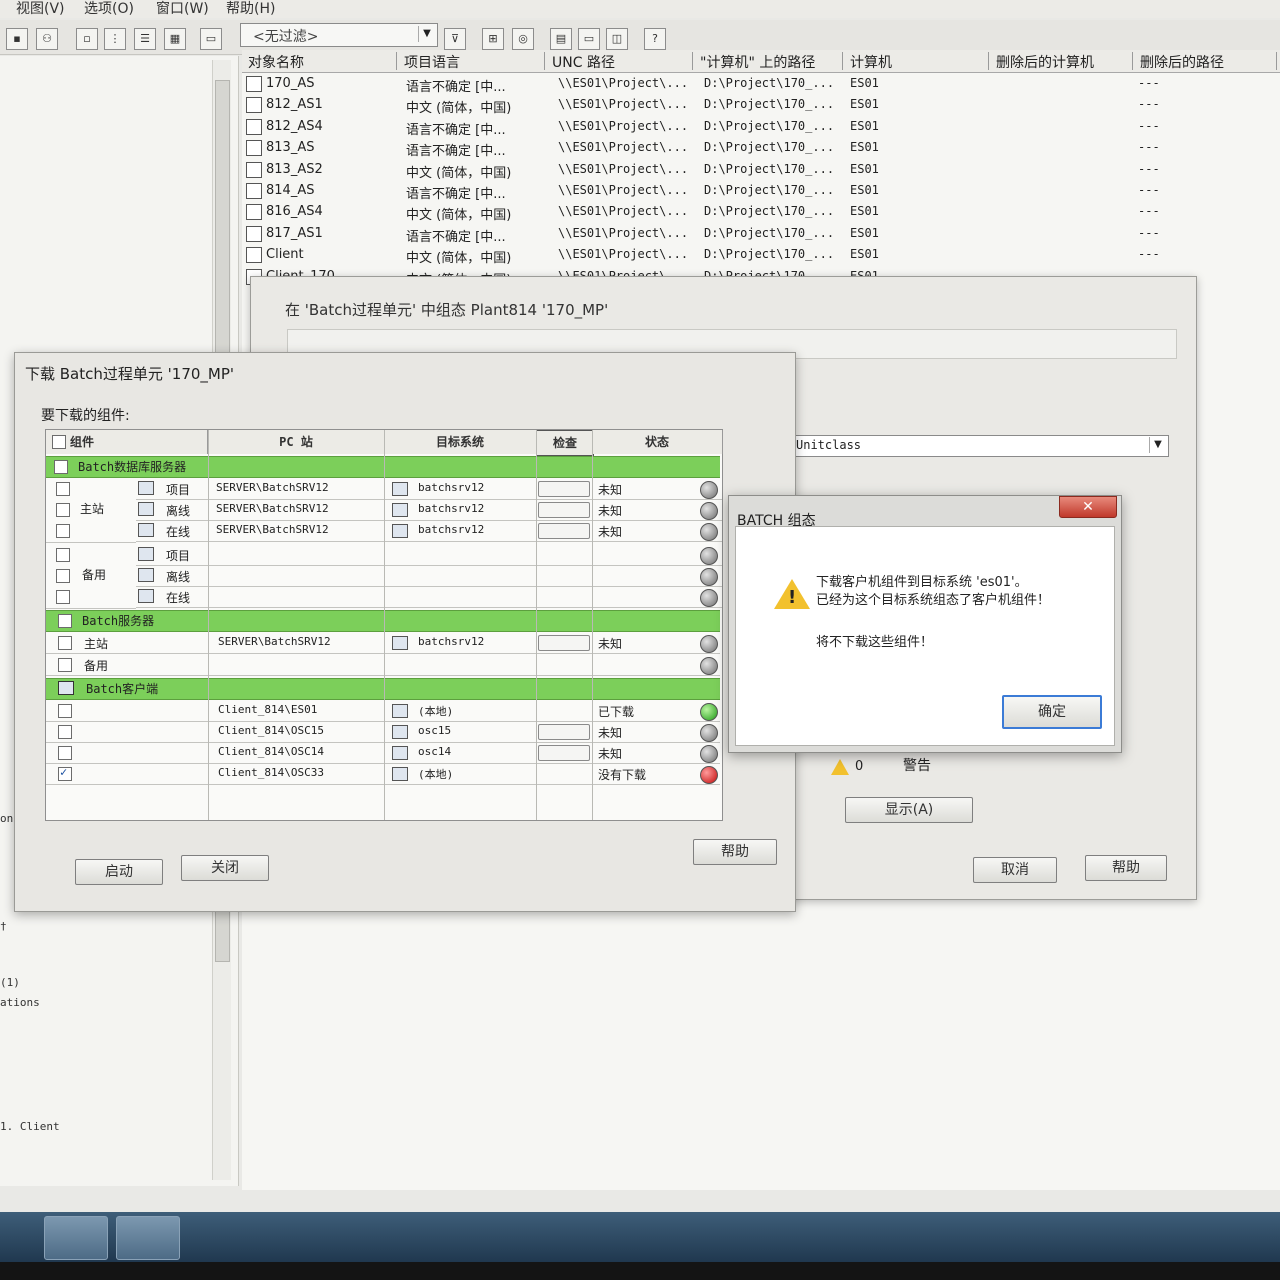  I want to click on cell-name: 812_AS1, so click(294, 105).